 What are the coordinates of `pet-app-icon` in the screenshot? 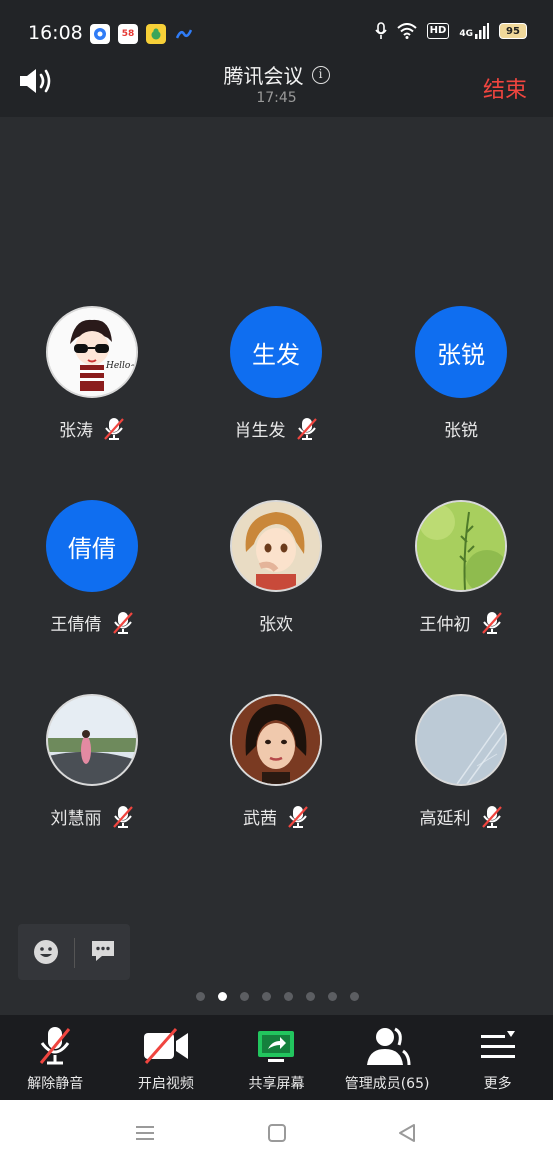 It's located at (156, 34).